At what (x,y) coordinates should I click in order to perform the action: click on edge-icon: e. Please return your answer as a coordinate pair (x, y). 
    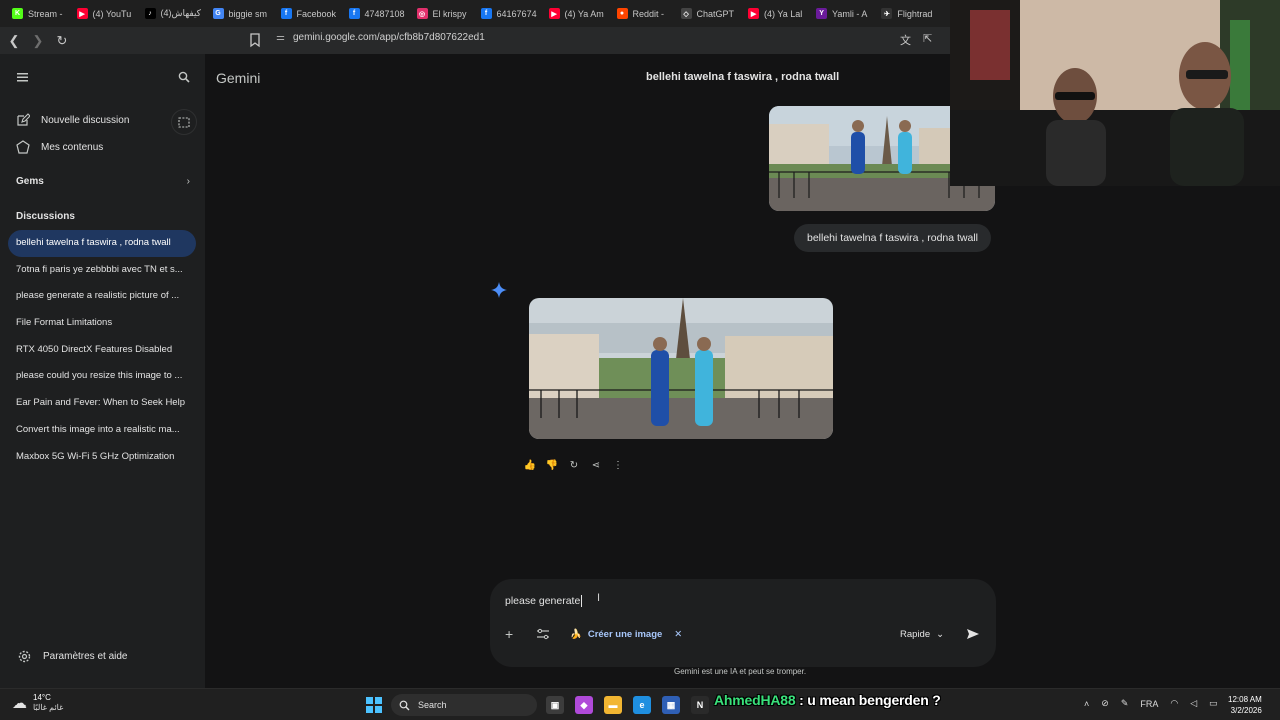
    Looking at the image, I should click on (642, 705).